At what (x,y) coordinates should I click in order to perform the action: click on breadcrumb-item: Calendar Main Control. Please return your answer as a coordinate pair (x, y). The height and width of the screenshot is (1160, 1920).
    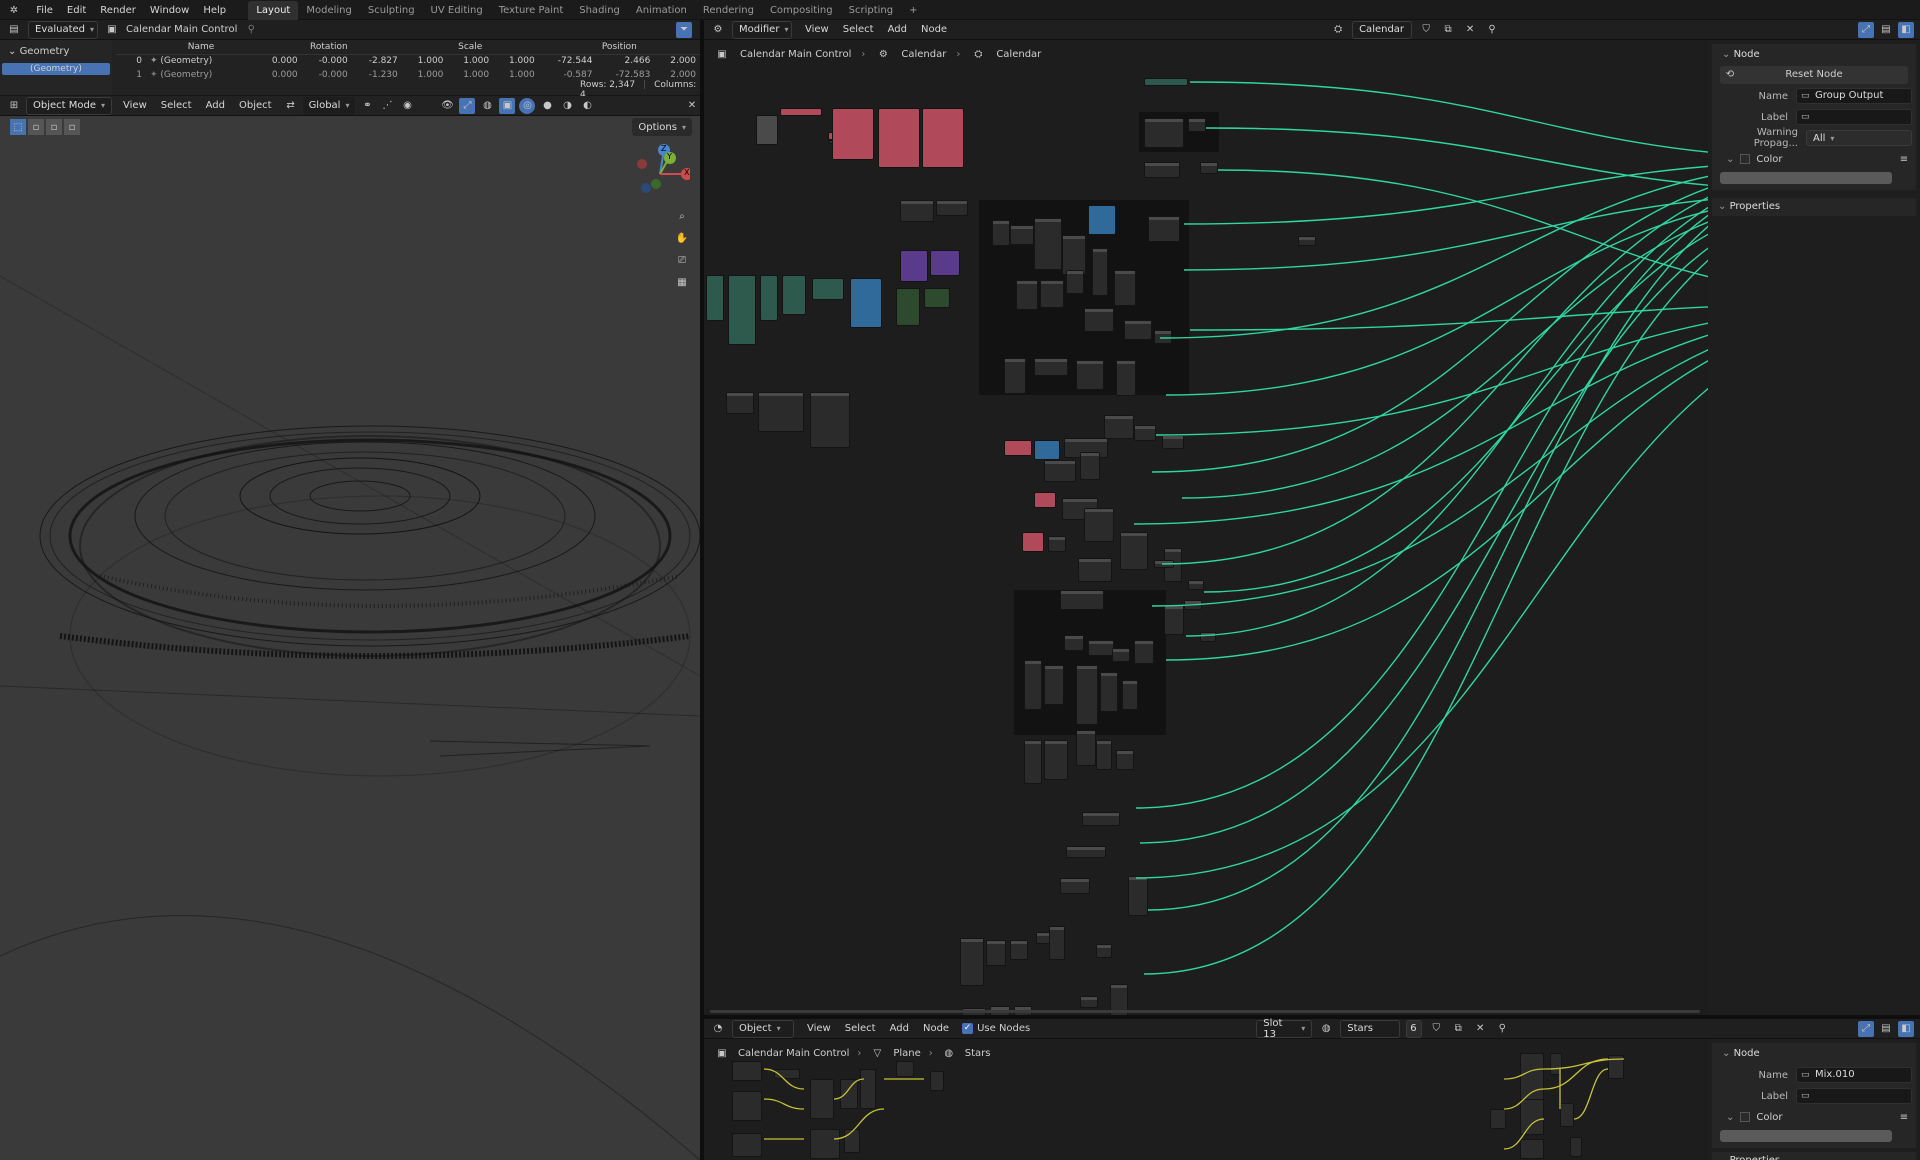
    Looking at the image, I should click on (793, 1053).